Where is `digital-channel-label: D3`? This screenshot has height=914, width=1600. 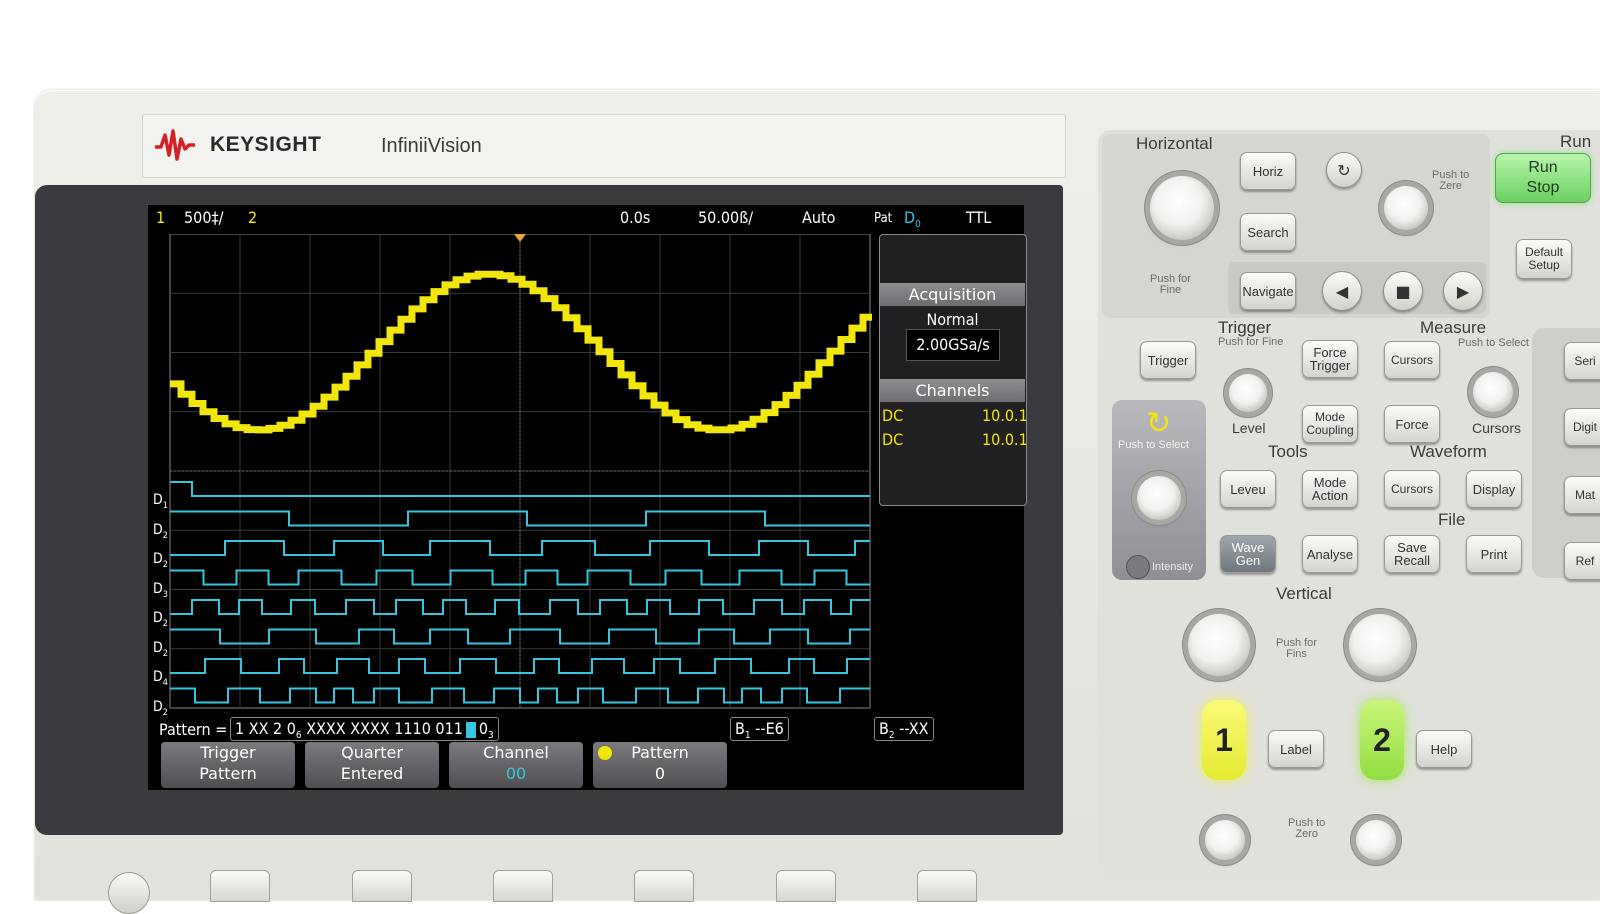
digital-channel-label: D3 is located at coordinates (160, 590).